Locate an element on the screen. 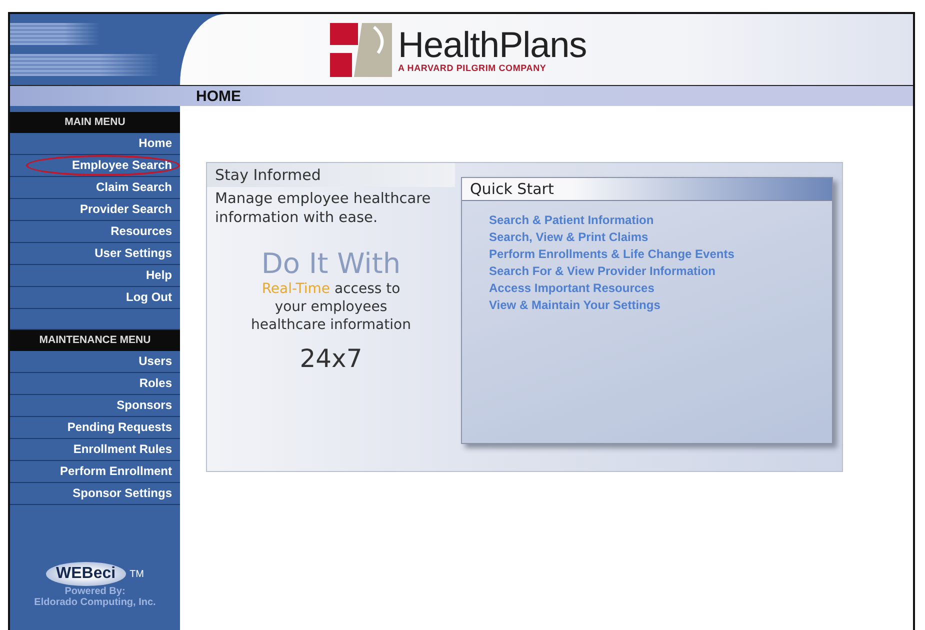 This screenshot has width=925, height=630. tagline-text: healthcare information is located at coordinates (331, 325).